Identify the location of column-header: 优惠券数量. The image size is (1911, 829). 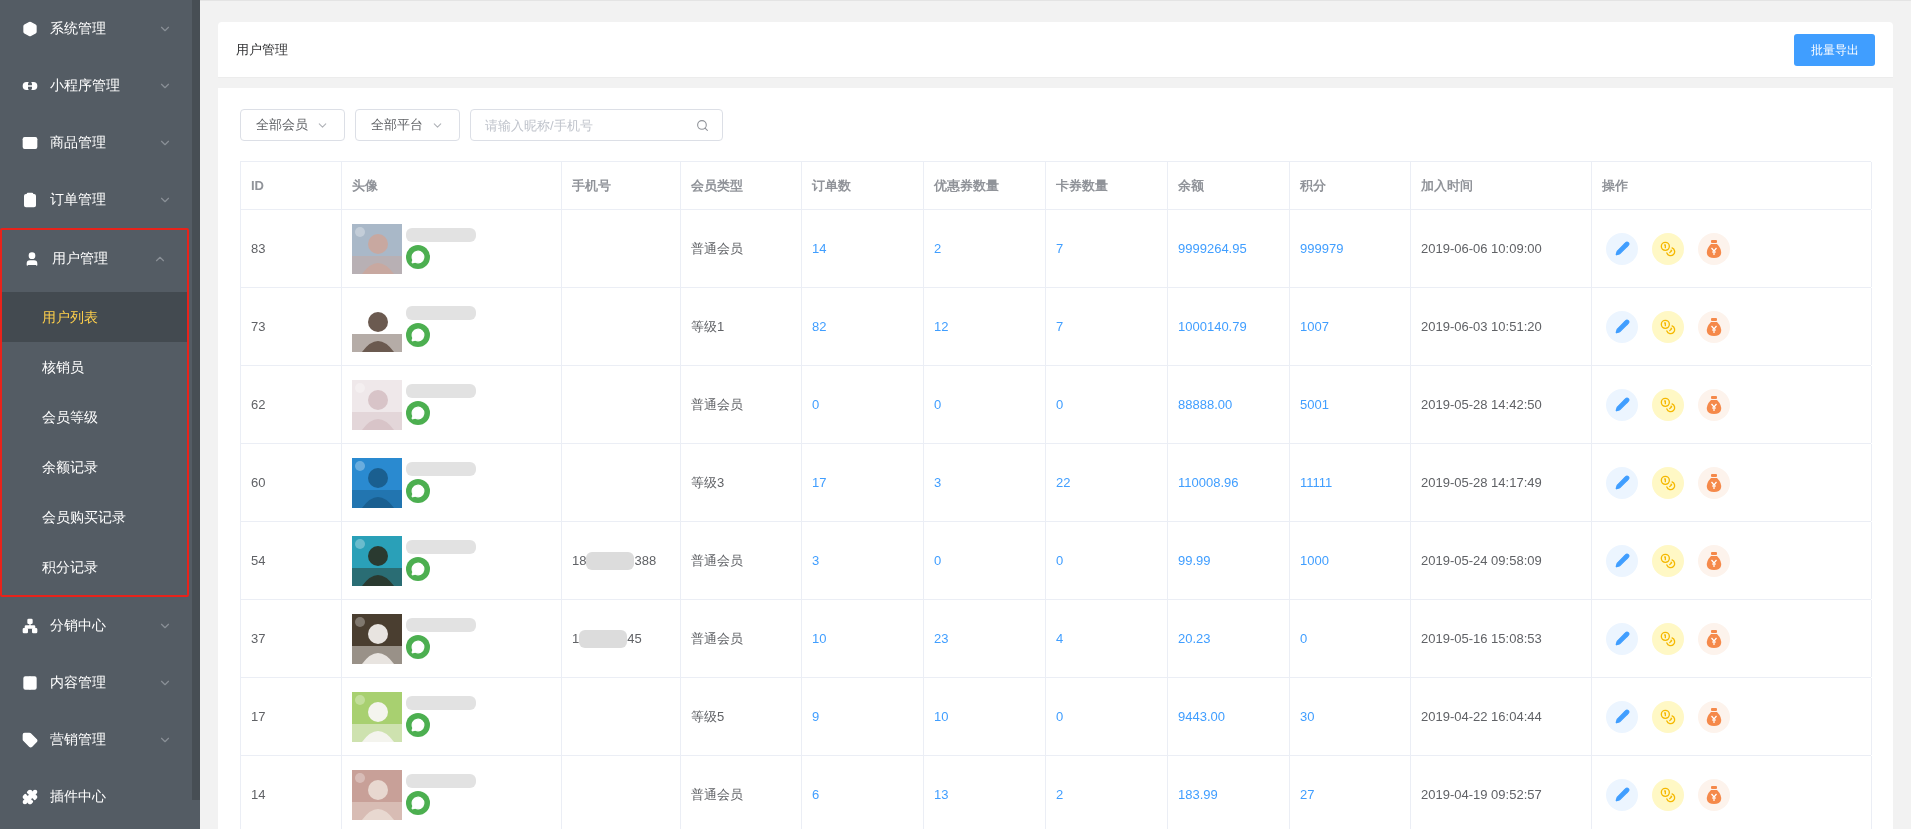
(966, 185).